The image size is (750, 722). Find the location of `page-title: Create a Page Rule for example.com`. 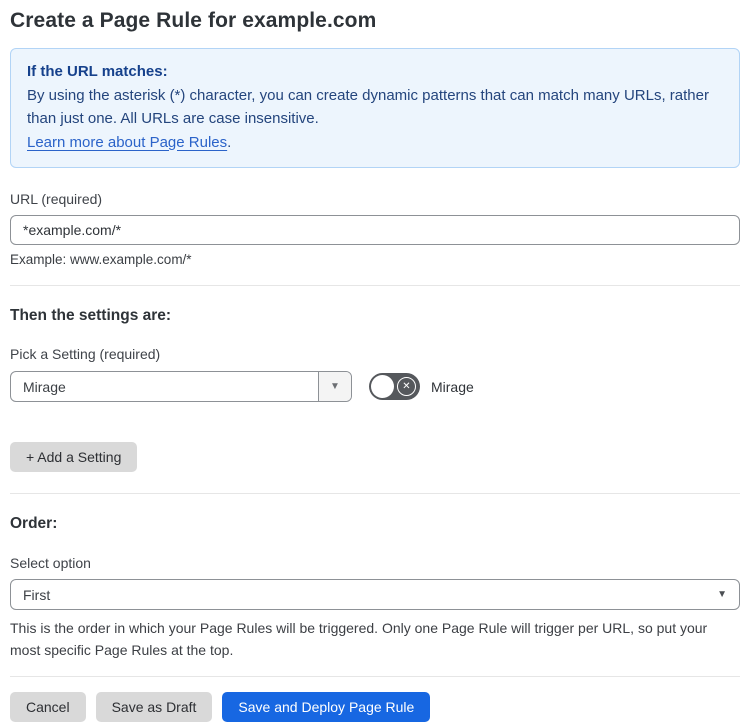

page-title: Create a Page Rule for example.com is located at coordinates (193, 20).